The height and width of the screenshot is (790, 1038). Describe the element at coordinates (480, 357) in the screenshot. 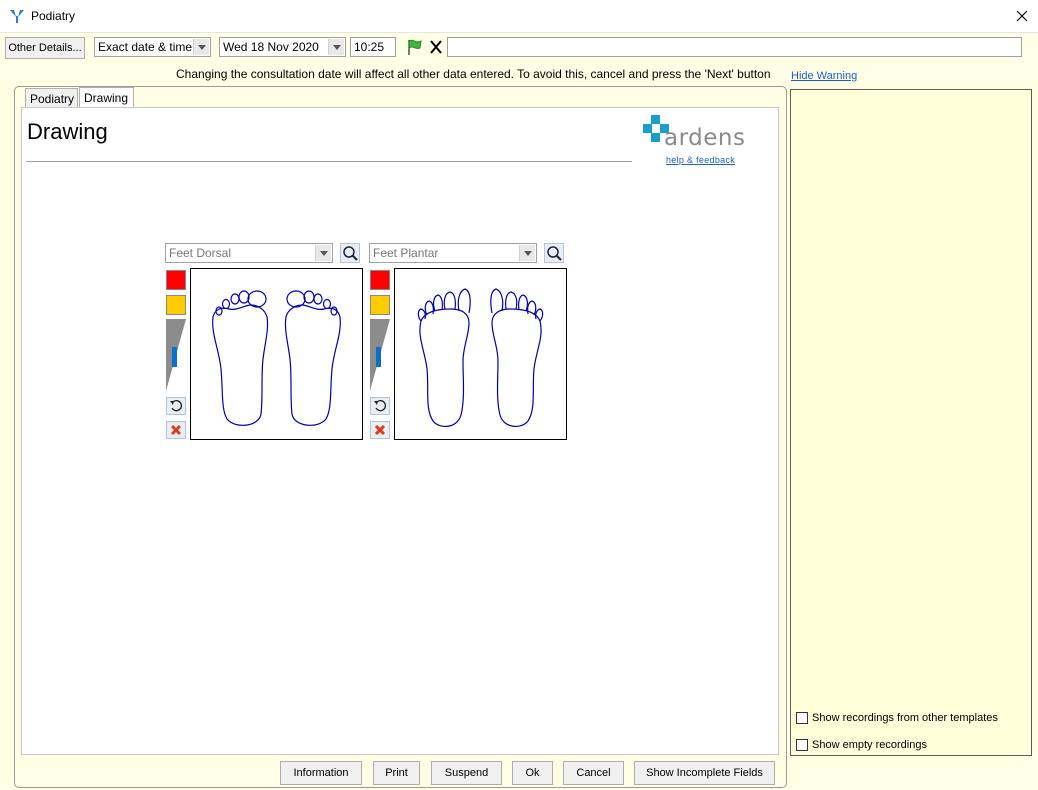

I see `feet-plantar-outline` at that location.